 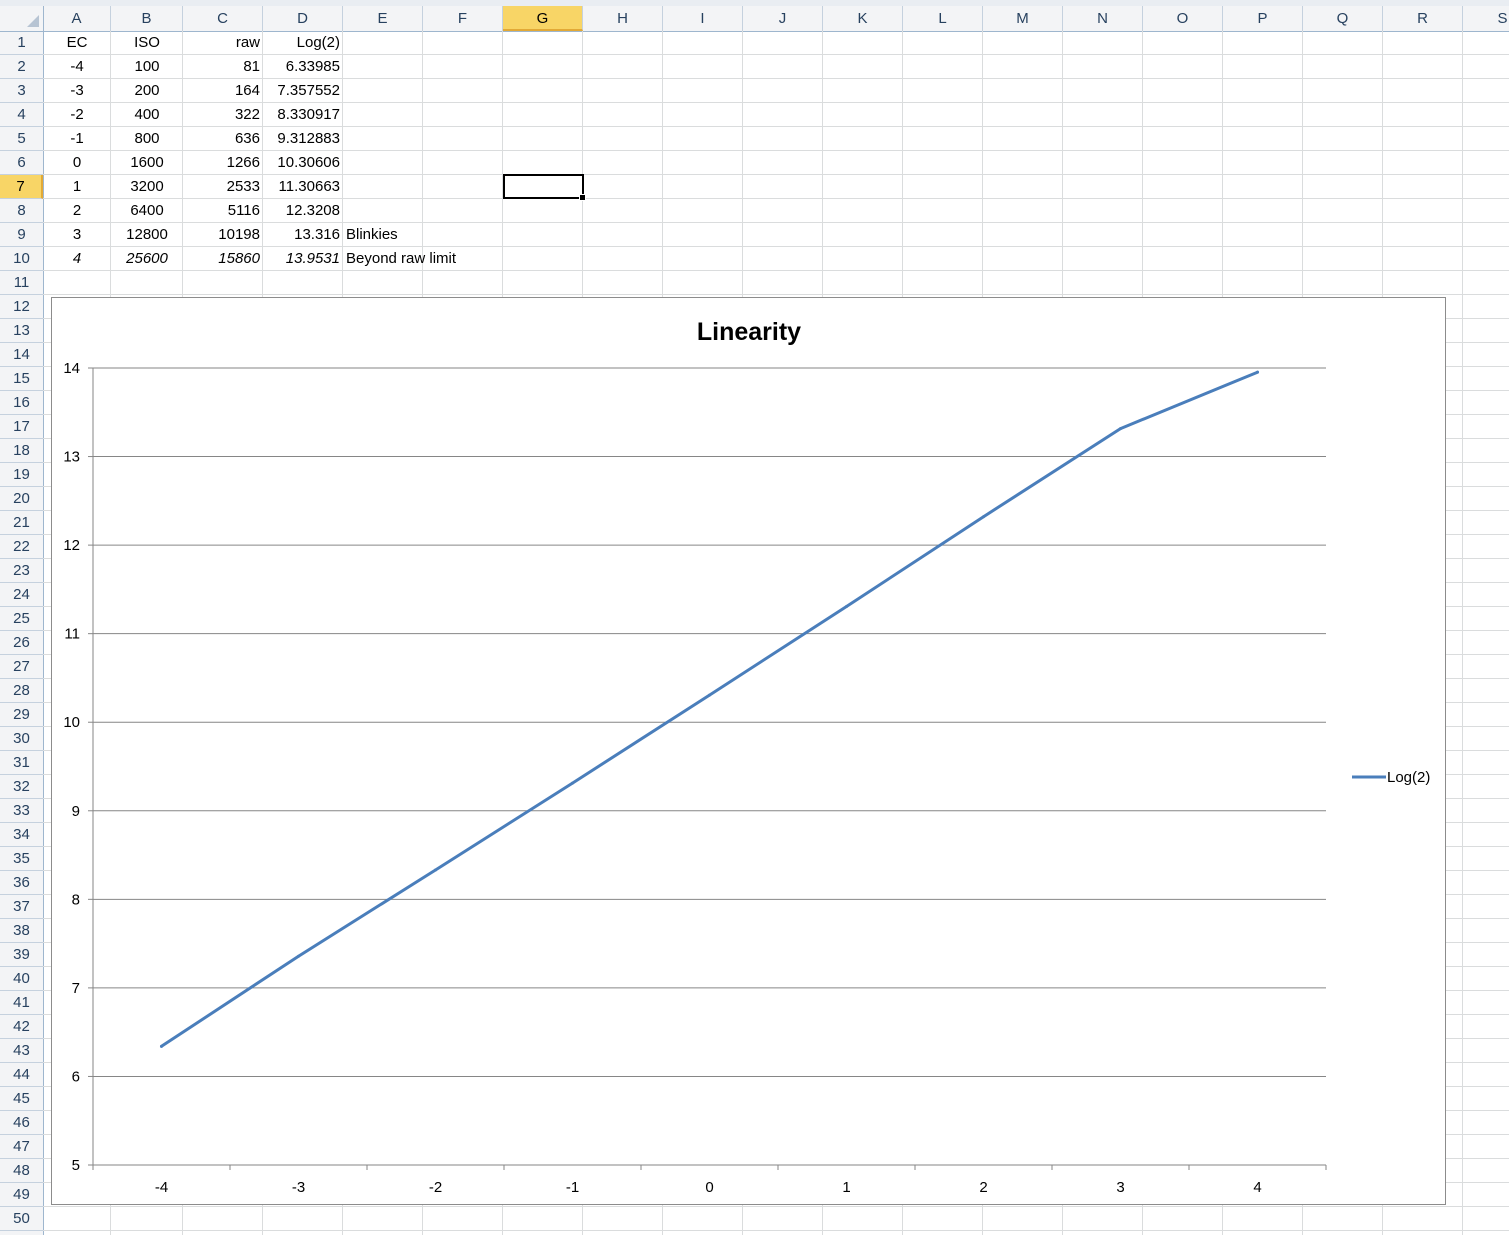 I want to click on row-header-28: 28, so click(x=21, y=691).